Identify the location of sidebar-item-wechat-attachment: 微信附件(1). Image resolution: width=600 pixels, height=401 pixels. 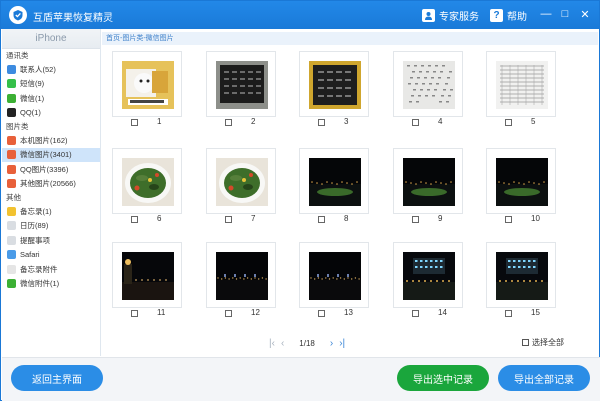
(51, 284).